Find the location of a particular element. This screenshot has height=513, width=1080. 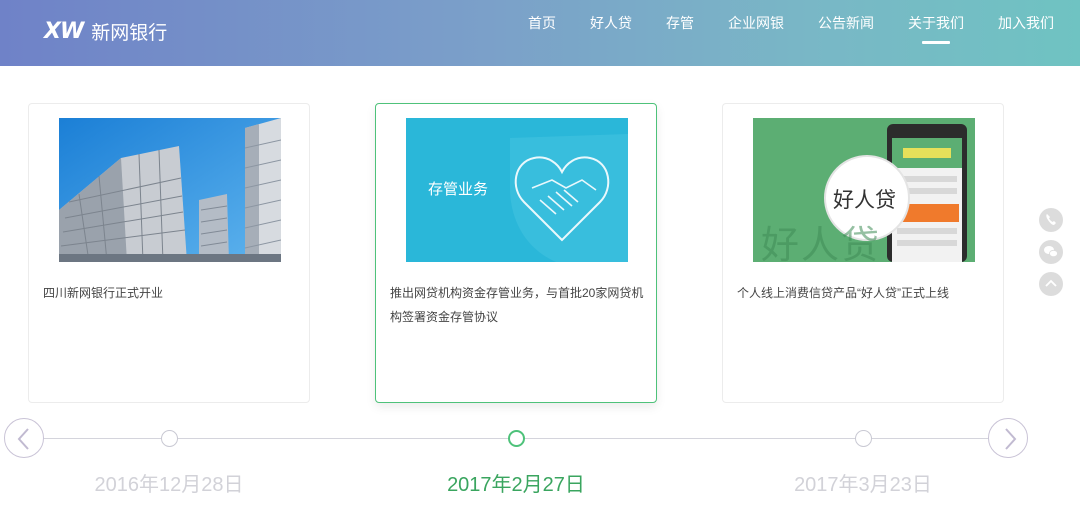

nav-item-news: 公告新闻 is located at coordinates (846, 33).